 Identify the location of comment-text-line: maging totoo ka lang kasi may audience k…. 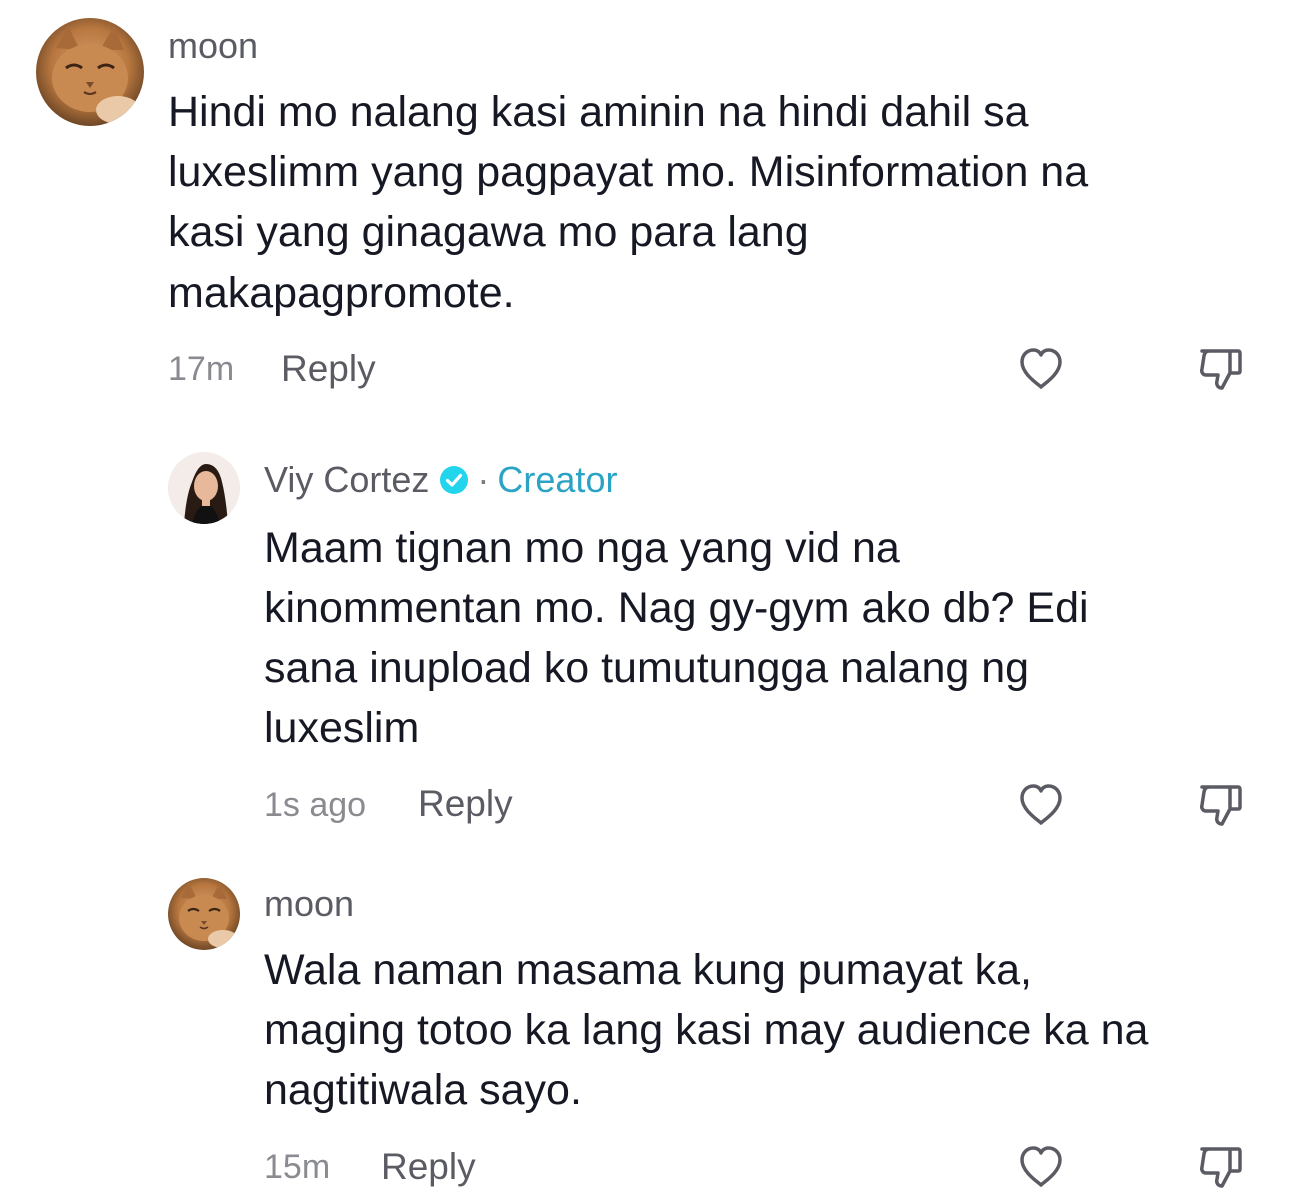
(706, 1030).